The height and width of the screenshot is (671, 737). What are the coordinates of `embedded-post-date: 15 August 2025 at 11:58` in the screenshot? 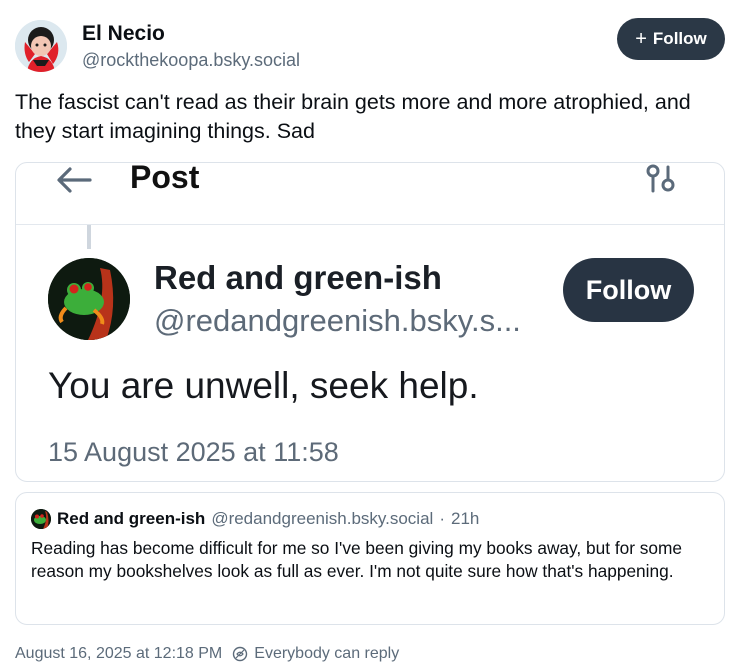 It's located at (193, 452).